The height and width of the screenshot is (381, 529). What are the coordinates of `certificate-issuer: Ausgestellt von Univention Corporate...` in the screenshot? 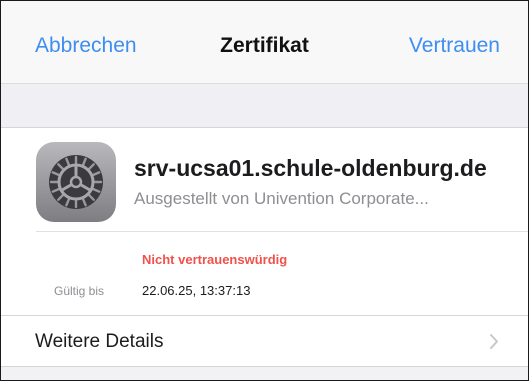 It's located at (281, 198).